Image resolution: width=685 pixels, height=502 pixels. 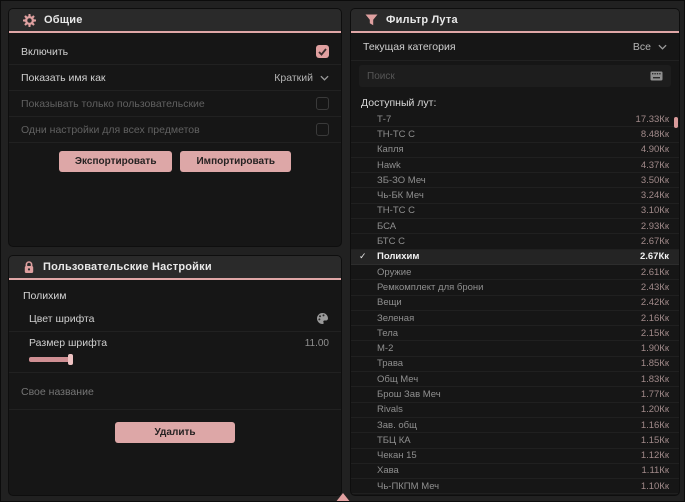 I want to click on font-size-slider, so click(x=179, y=359).